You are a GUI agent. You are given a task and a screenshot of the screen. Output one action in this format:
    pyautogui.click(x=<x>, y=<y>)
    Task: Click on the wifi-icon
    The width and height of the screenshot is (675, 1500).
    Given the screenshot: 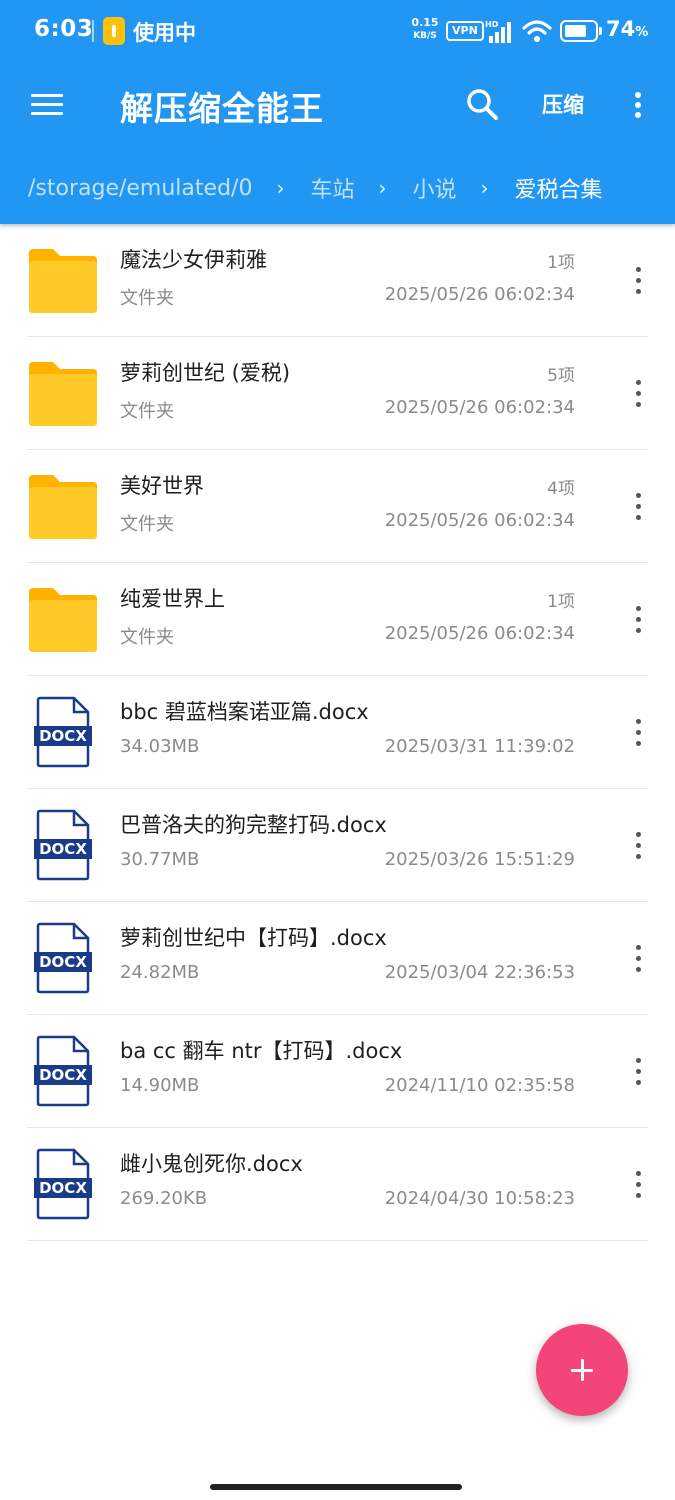 What is the action you would take?
    pyautogui.click(x=537, y=31)
    